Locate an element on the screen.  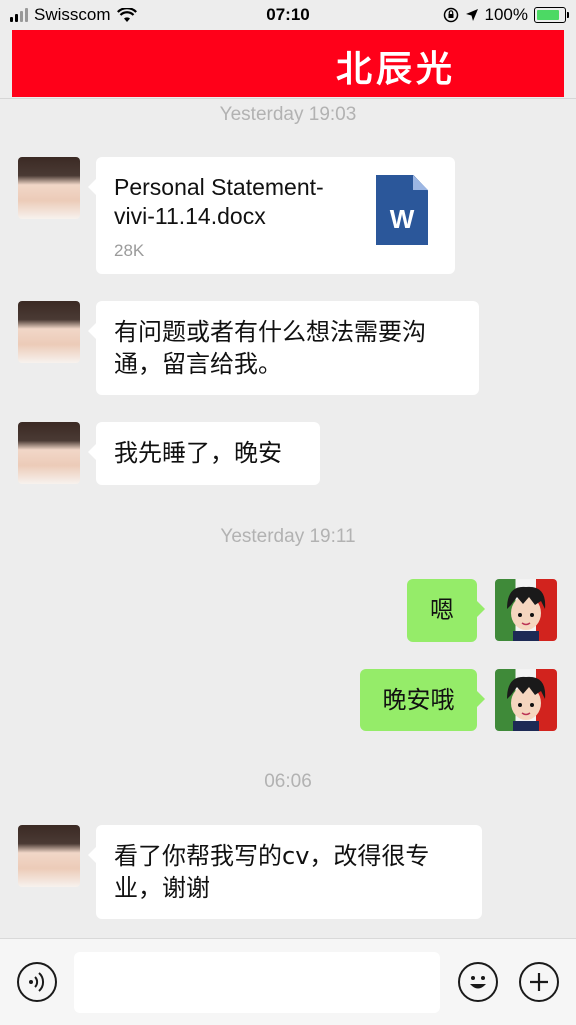
message-text: 嗯 is located at coordinates (442, 610).